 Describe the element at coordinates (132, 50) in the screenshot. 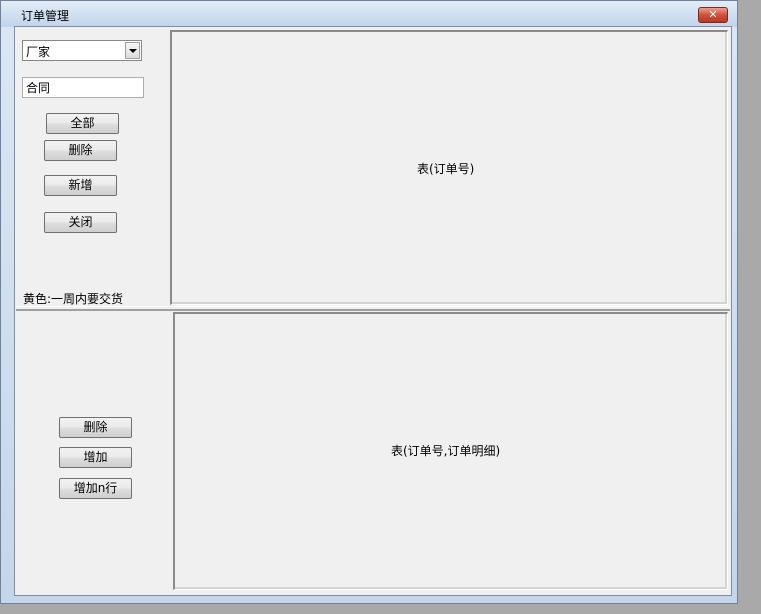

I see `chevron-down-icon` at that location.